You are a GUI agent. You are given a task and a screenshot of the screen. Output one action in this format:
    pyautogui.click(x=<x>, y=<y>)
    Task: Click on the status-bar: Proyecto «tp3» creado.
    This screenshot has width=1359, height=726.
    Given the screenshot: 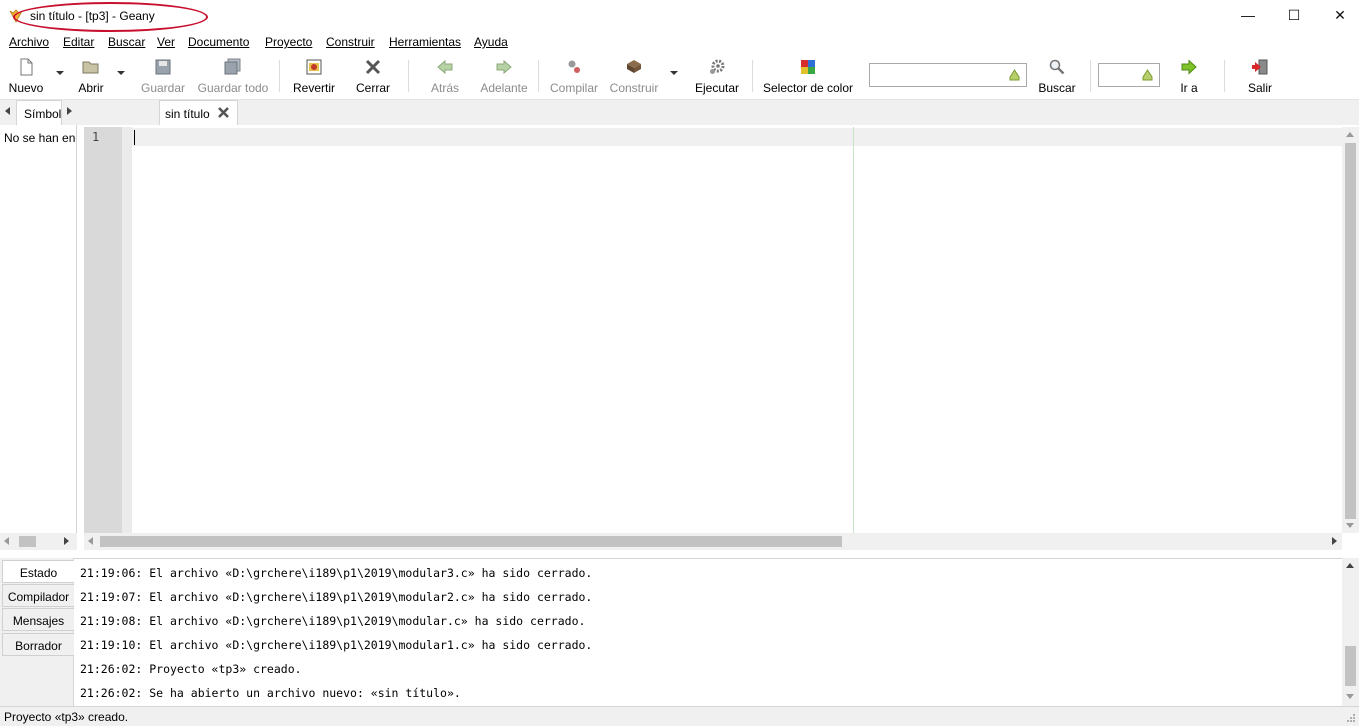 What is the action you would take?
    pyautogui.click(x=679, y=716)
    